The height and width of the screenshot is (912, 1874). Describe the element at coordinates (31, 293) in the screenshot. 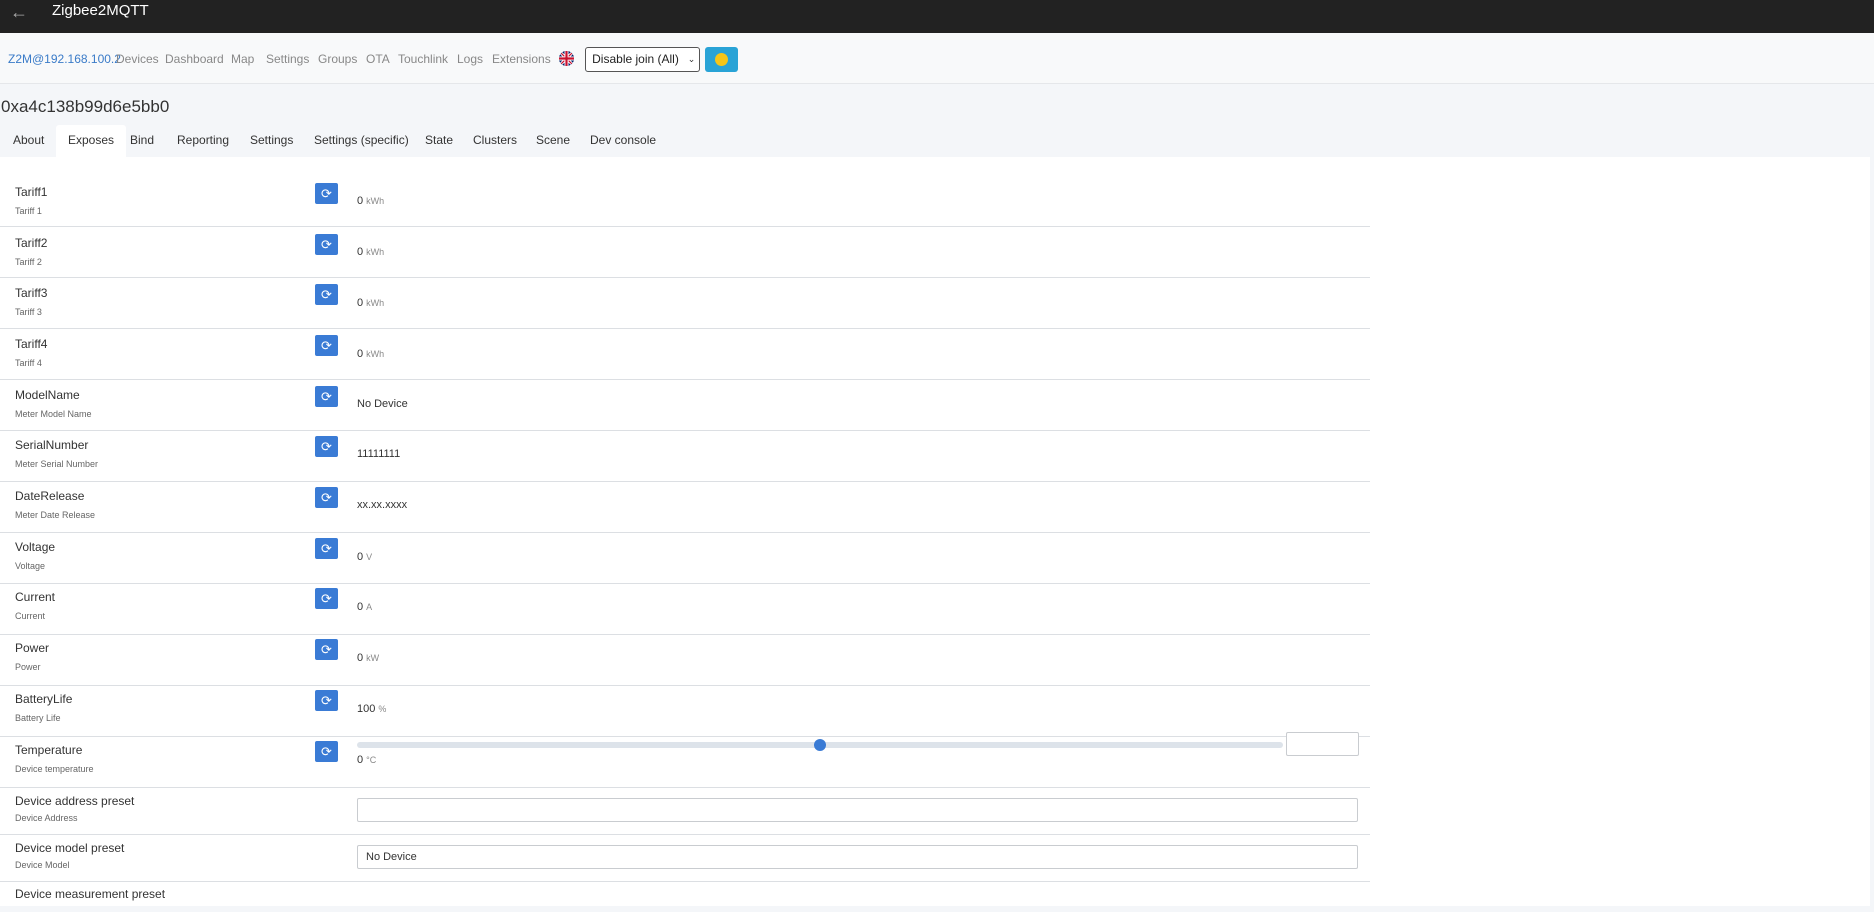

I see `expose-label: Tariff3` at that location.